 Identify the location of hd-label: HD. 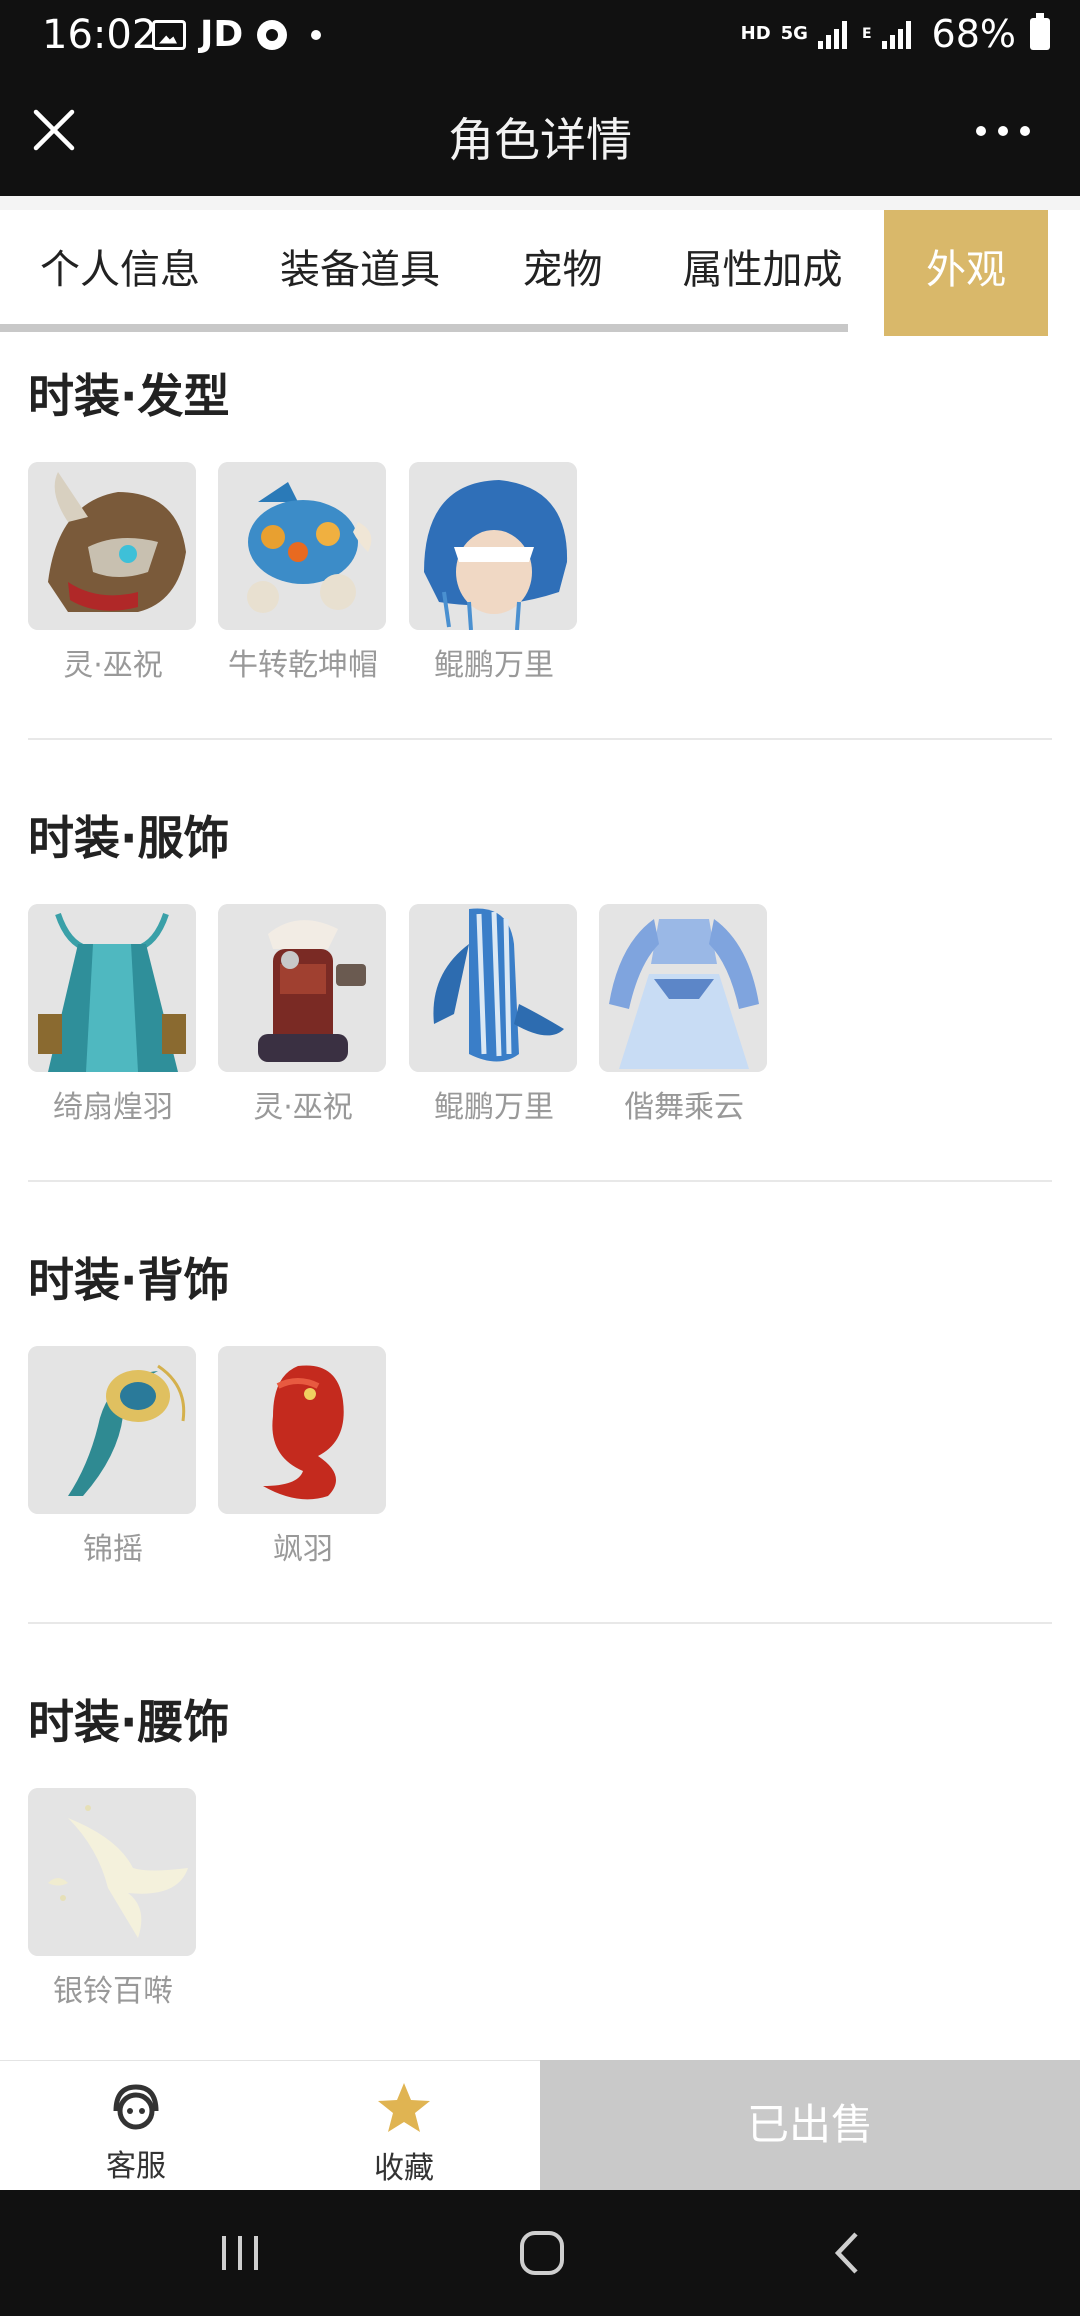
(755, 33).